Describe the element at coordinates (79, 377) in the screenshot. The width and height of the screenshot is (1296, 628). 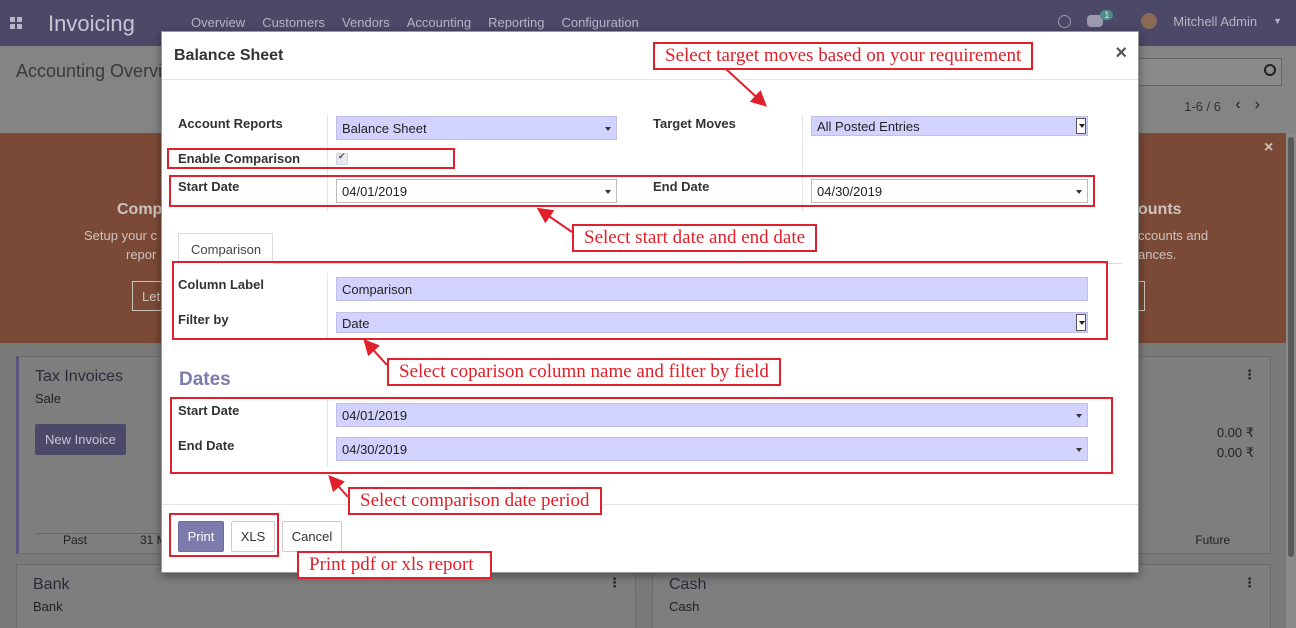
I see `card-title: Tax Invoices` at that location.